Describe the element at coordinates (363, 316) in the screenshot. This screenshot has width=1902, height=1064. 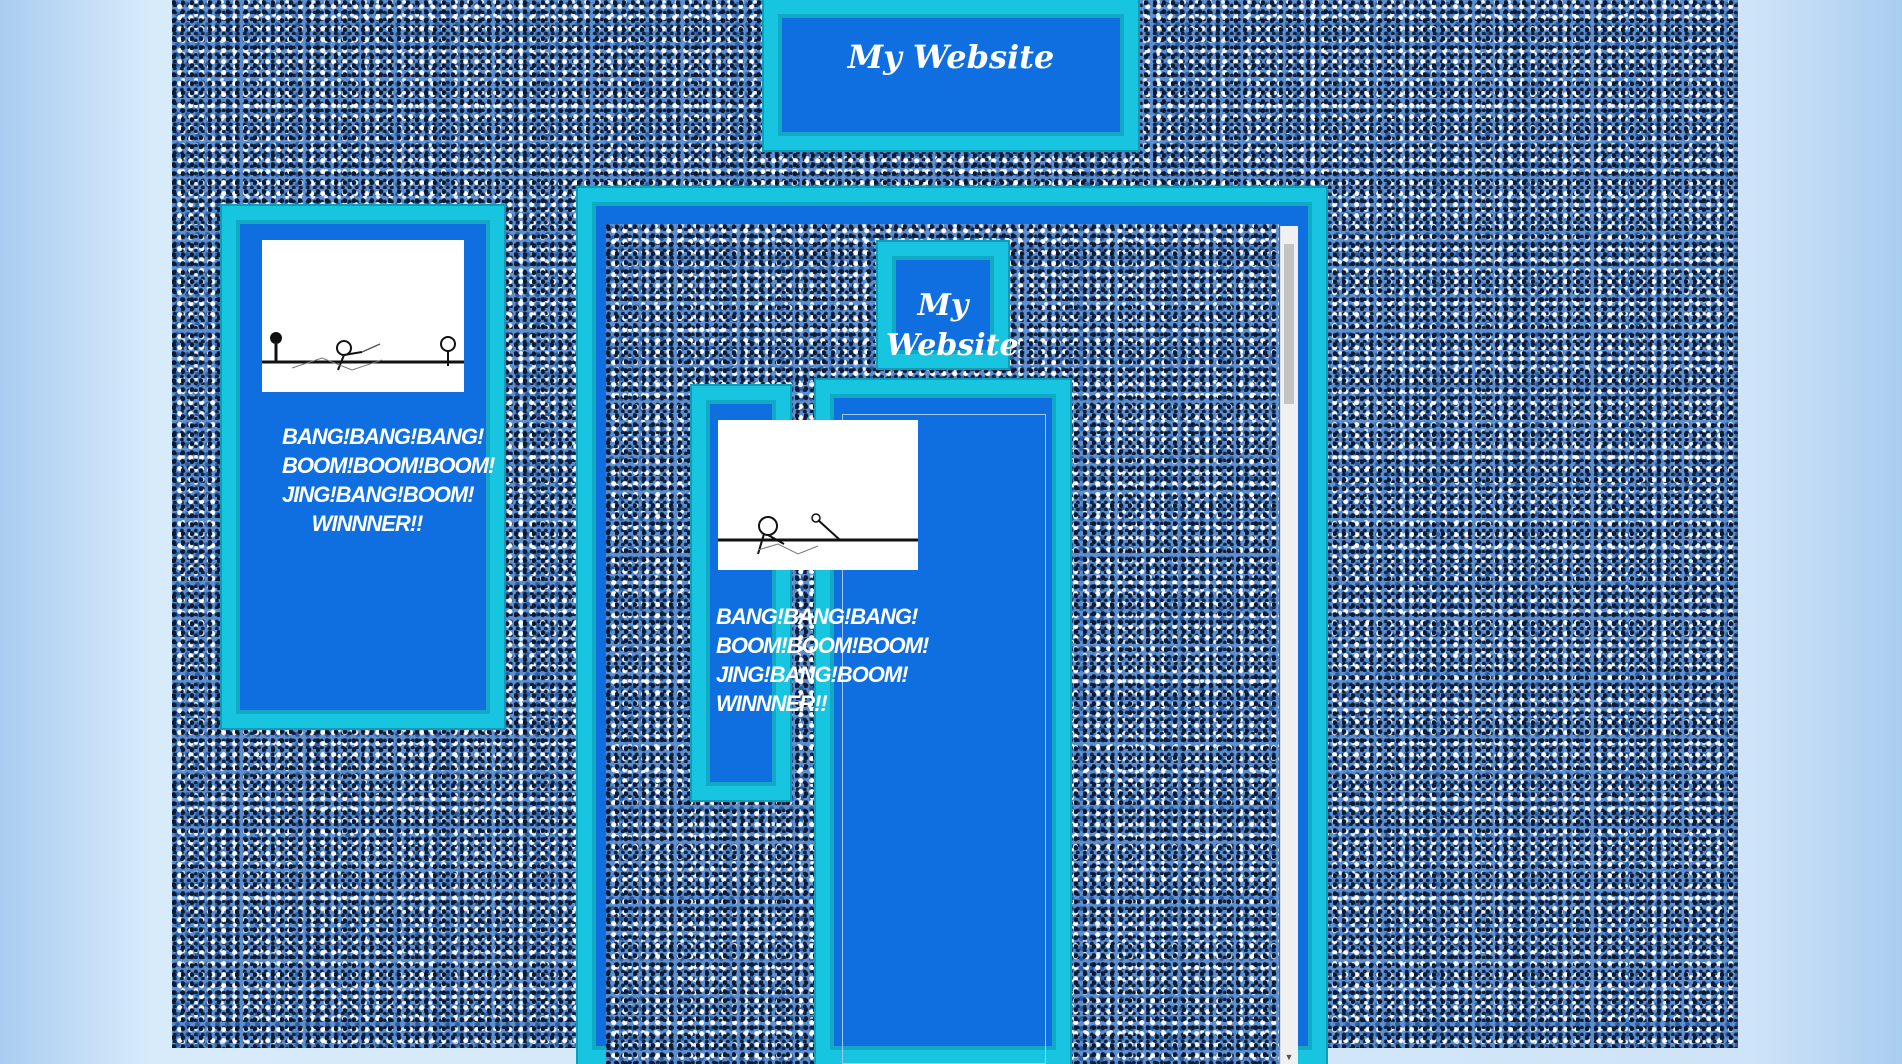
I see `stickfigure-image` at that location.